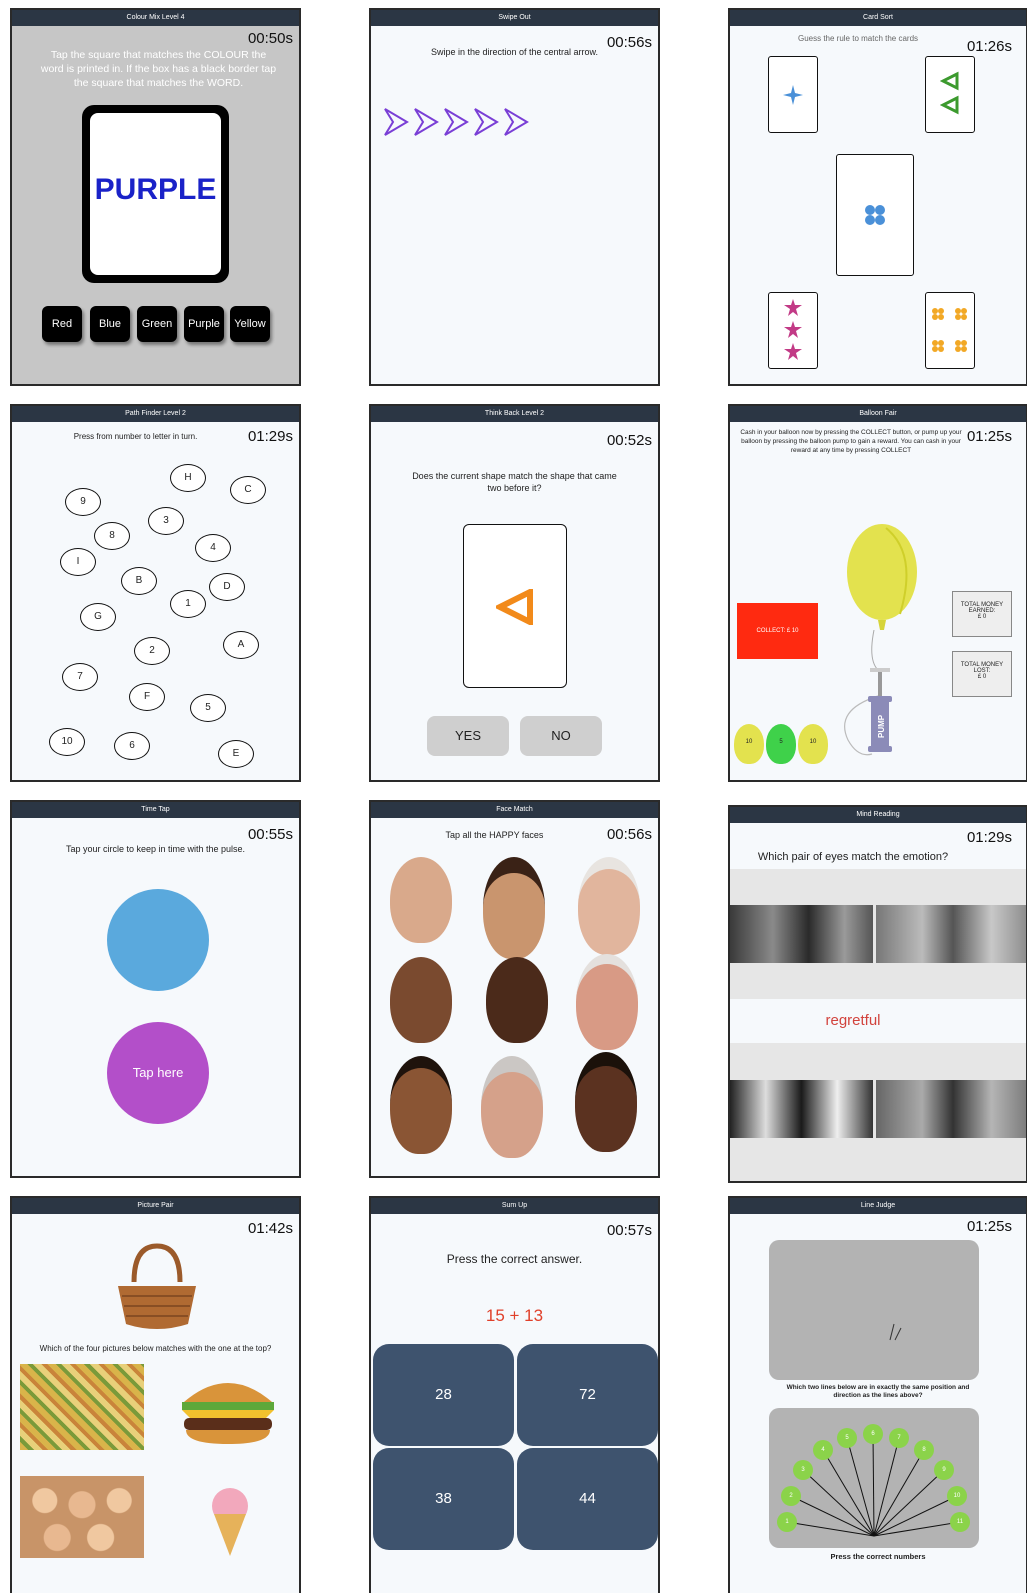  I want to click on path-node: 8, so click(112, 536).